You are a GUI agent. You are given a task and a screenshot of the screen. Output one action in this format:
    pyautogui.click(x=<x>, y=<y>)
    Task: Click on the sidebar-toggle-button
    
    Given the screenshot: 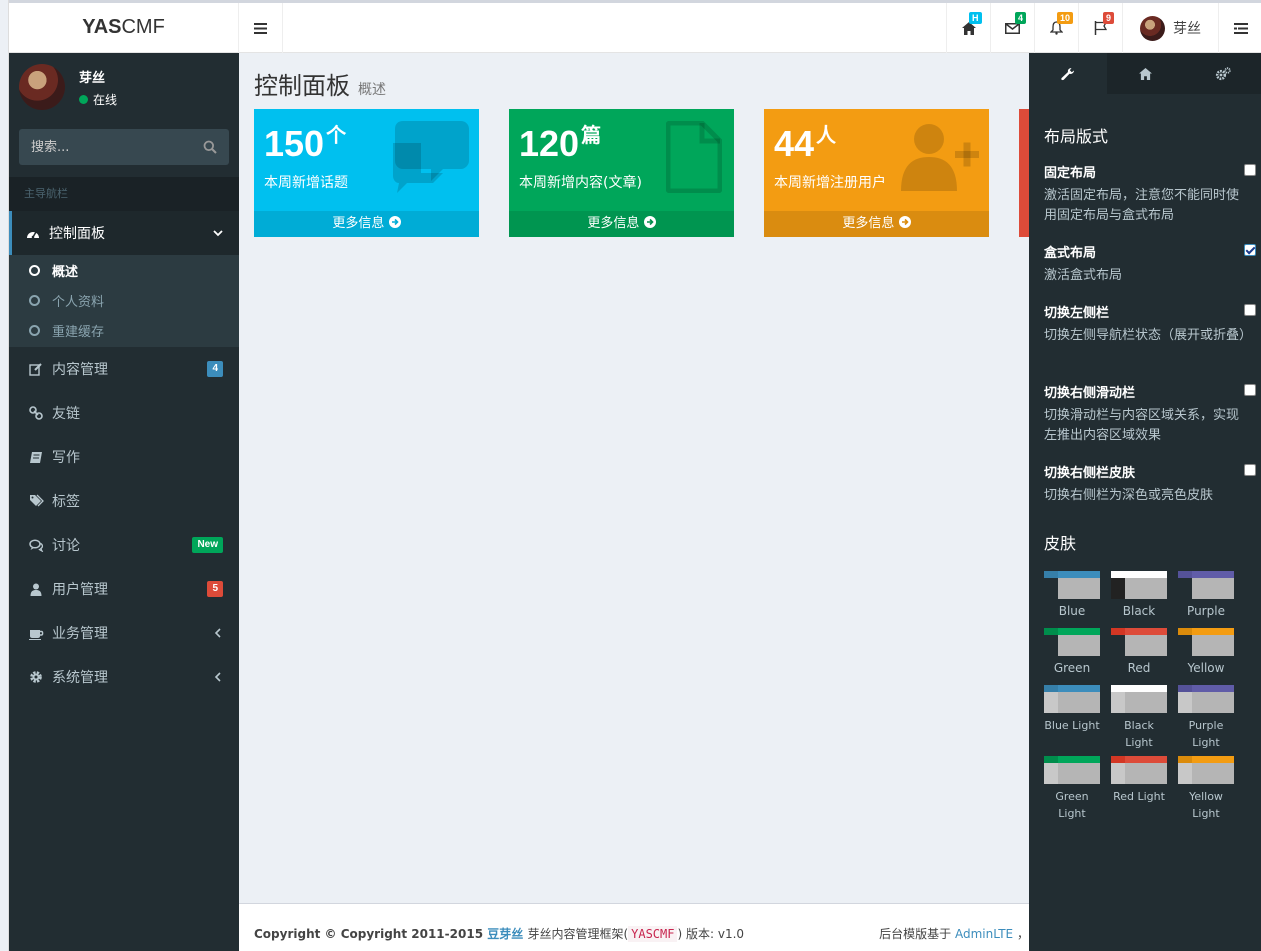 What is the action you would take?
    pyautogui.click(x=261, y=28)
    